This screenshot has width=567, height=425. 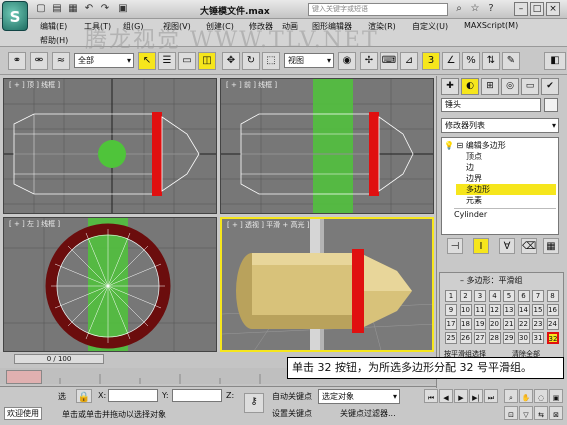 I want to click on pivot-center-icon: ◉, so click(x=347, y=61).